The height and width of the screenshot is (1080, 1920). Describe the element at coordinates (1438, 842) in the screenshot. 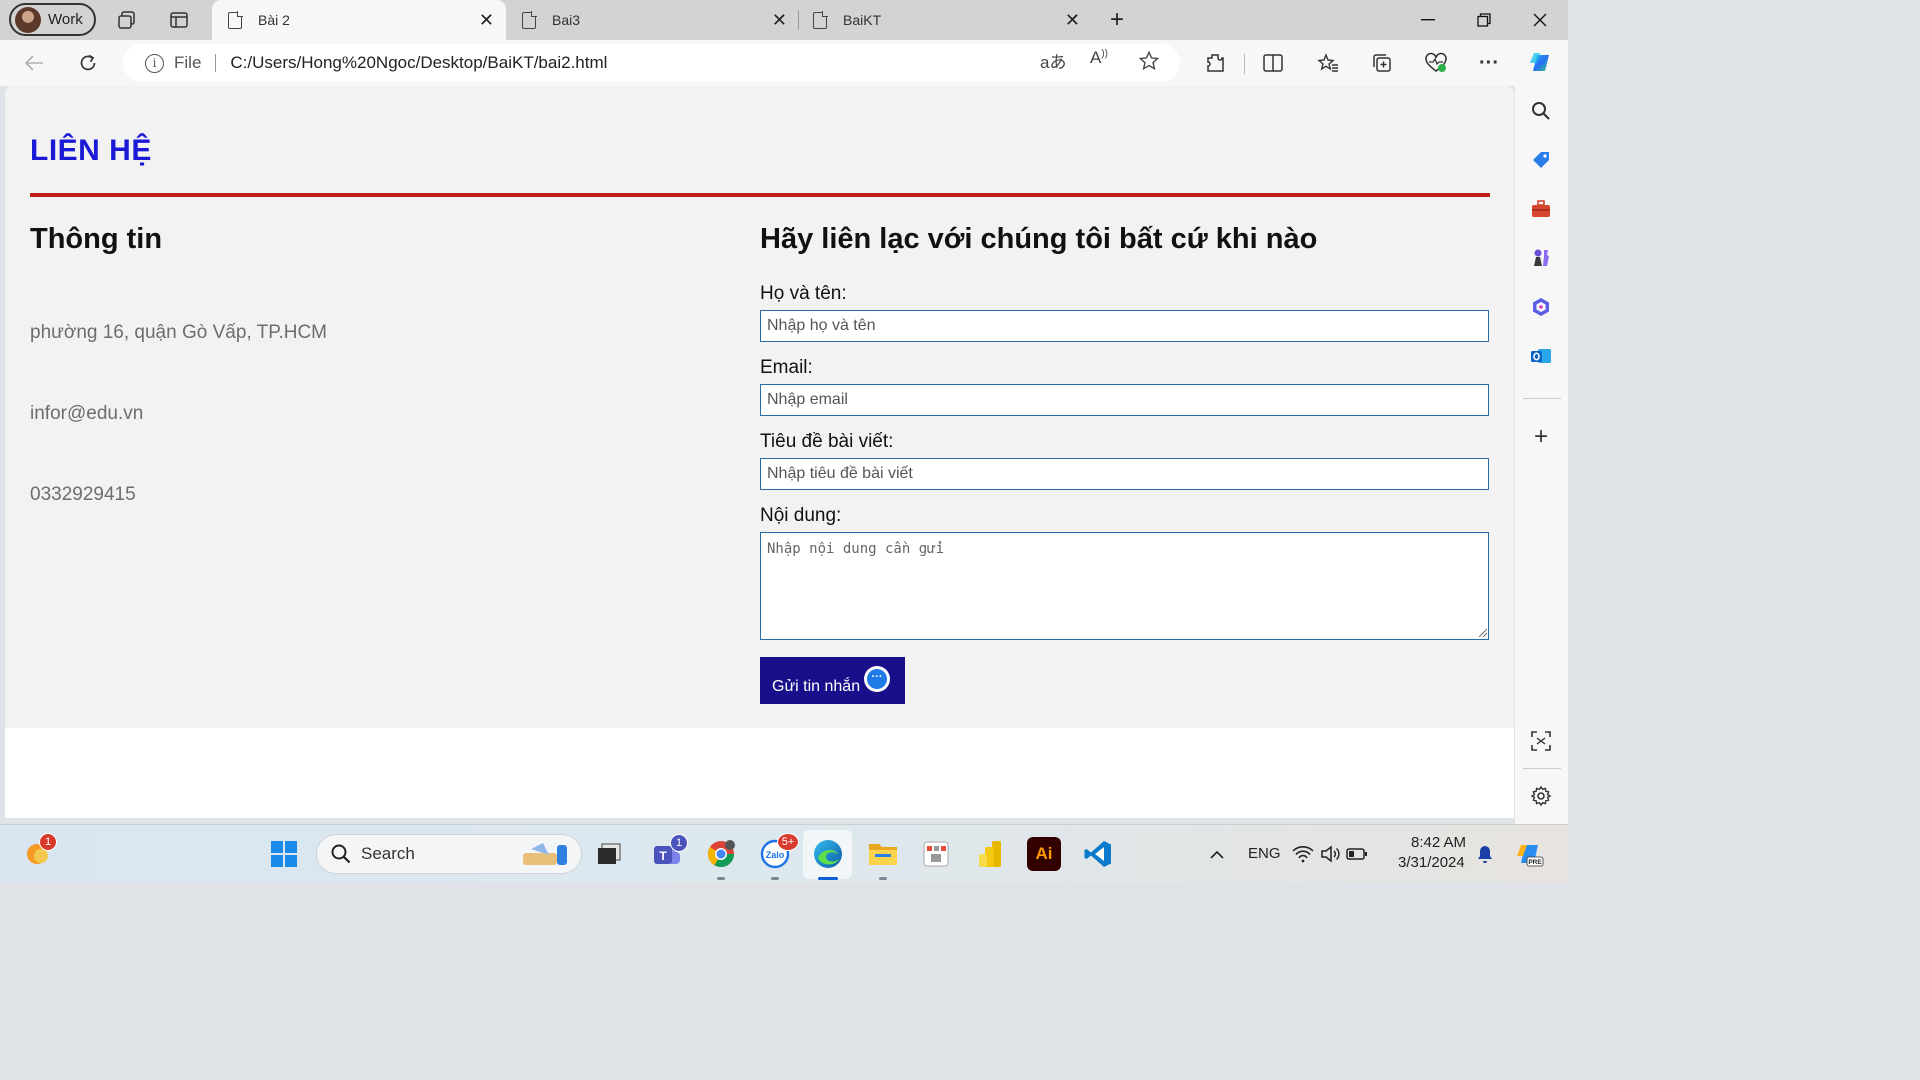

I see `clock-time: 8:42 AM` at that location.